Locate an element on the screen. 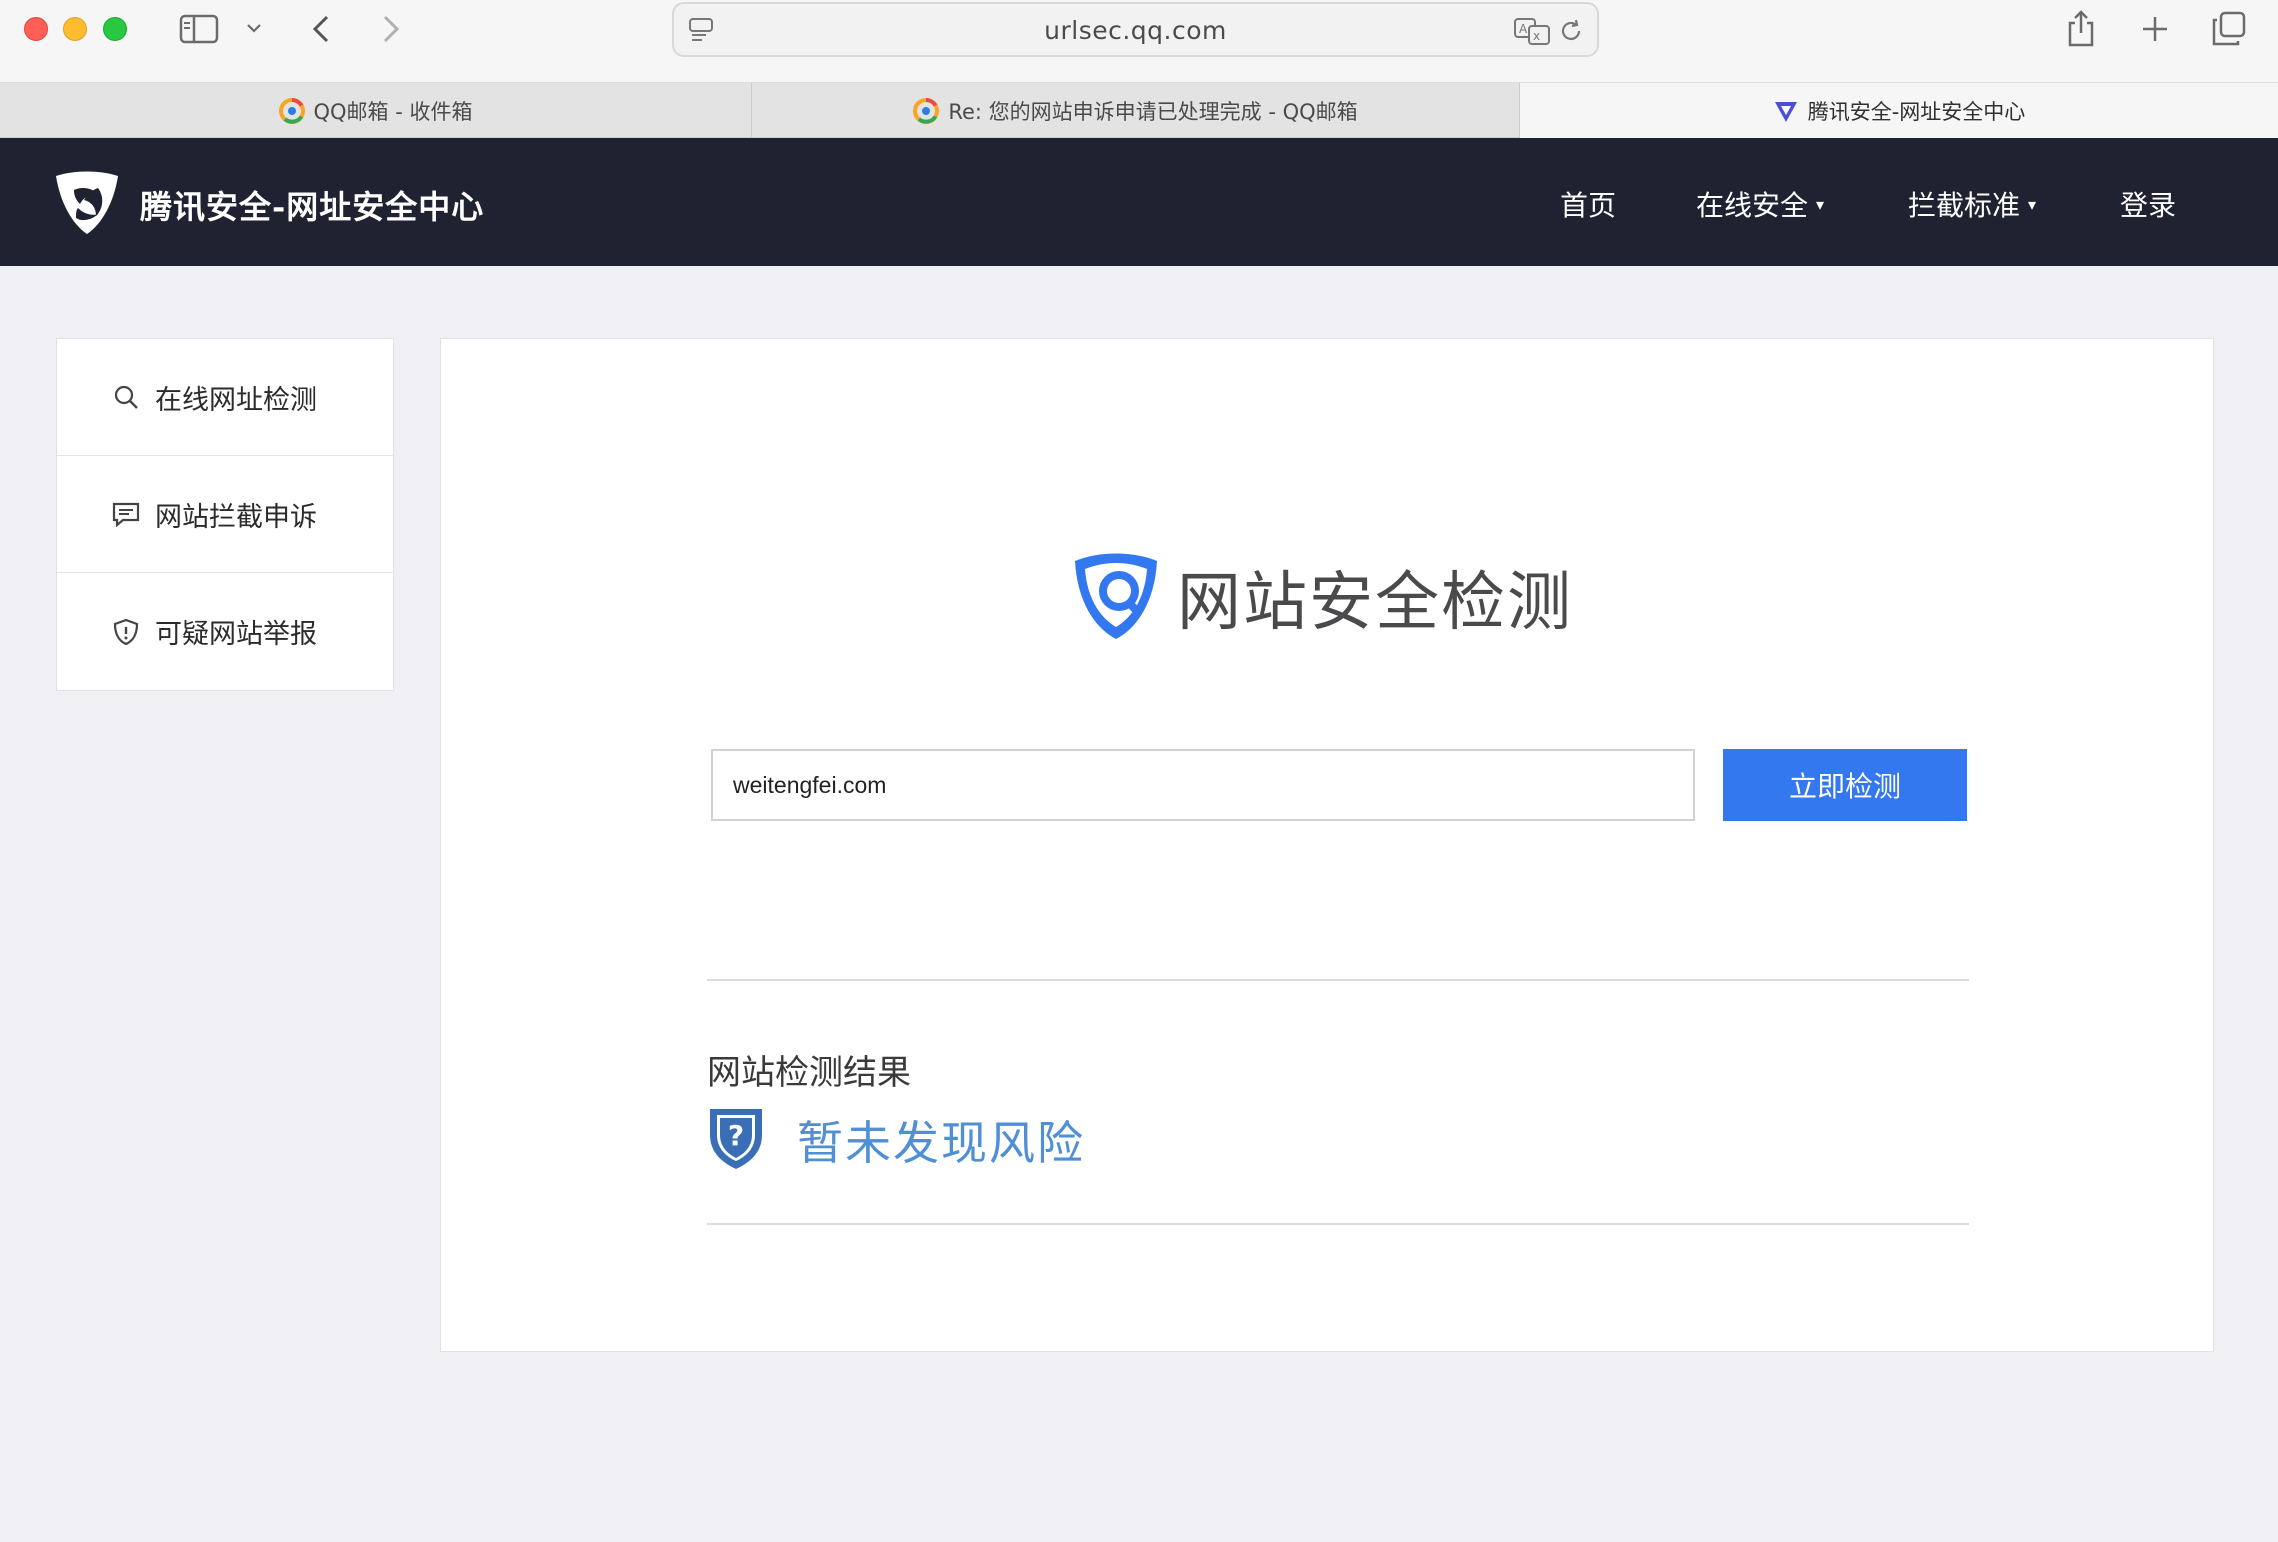 The image size is (2278, 1542). sidebar-item-suspicious-report: 可疑网站举报 is located at coordinates (225, 631).